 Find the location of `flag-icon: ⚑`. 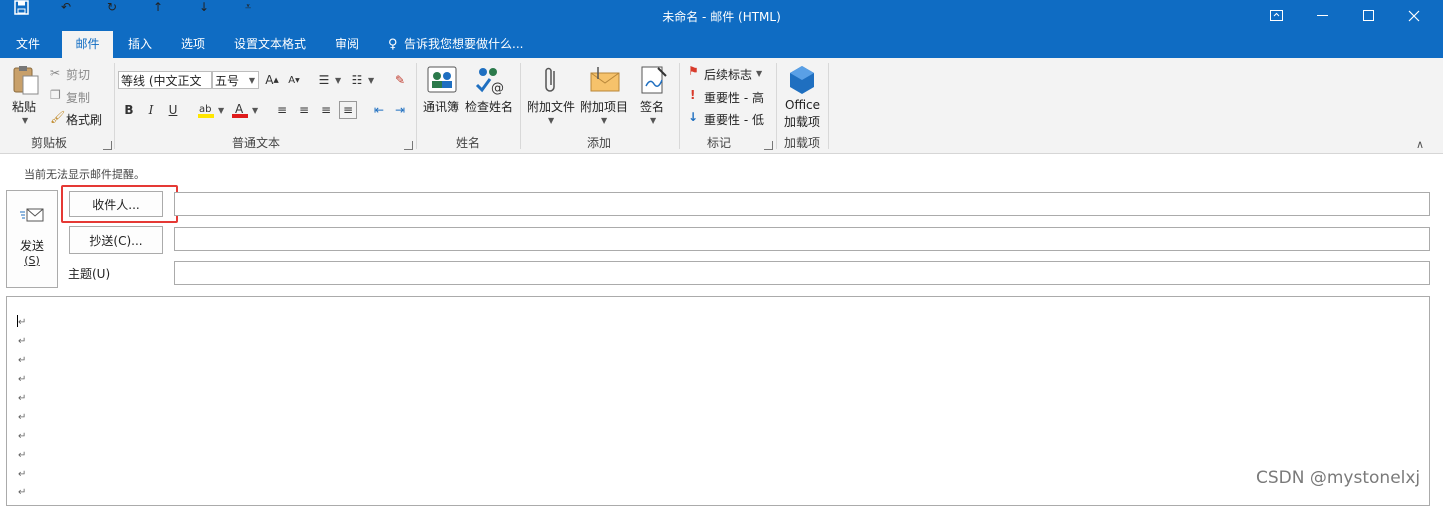

flag-icon: ⚑ is located at coordinates (693, 71).